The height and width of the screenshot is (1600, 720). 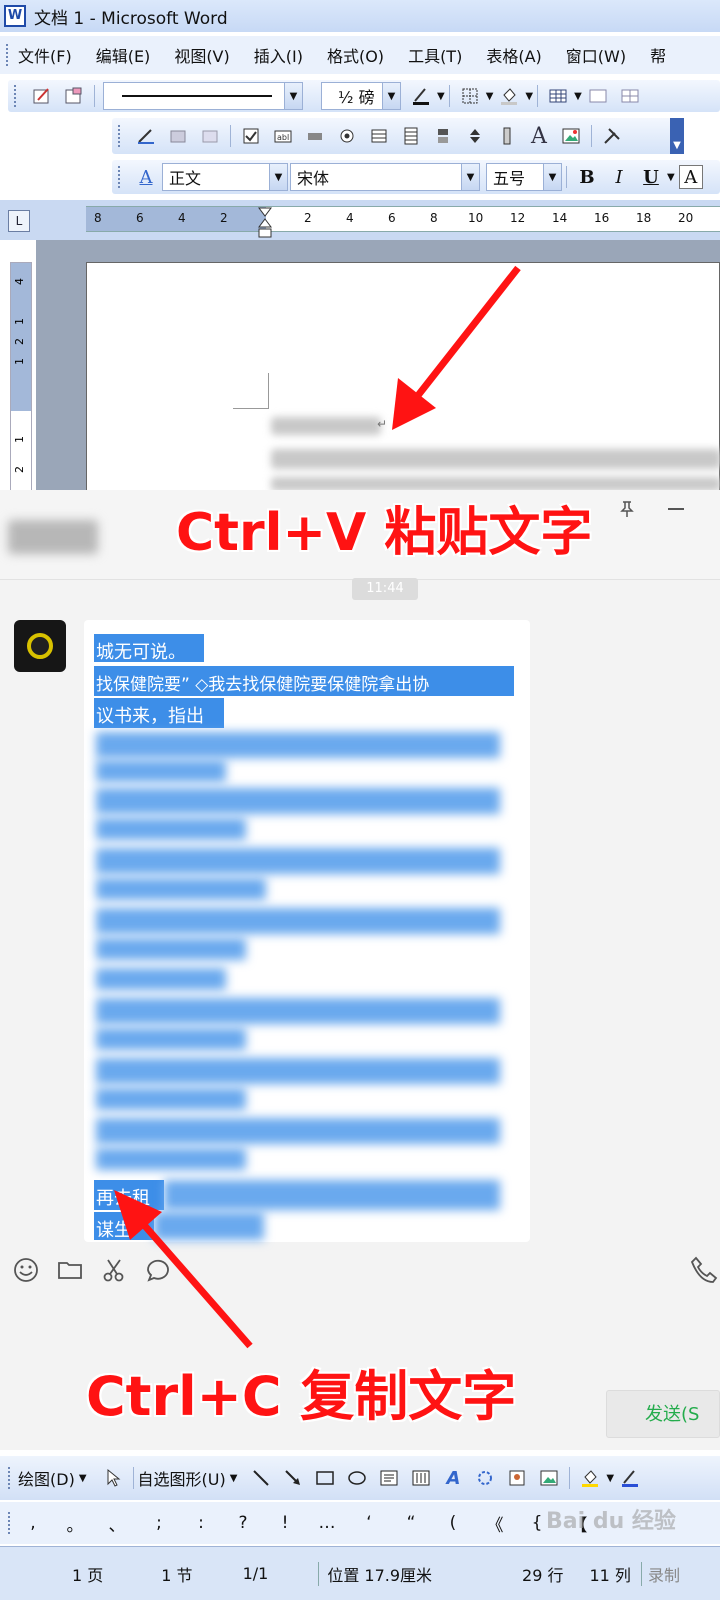 What do you see at coordinates (75, 1523) in the screenshot?
I see `symbol-period: 。` at bounding box center [75, 1523].